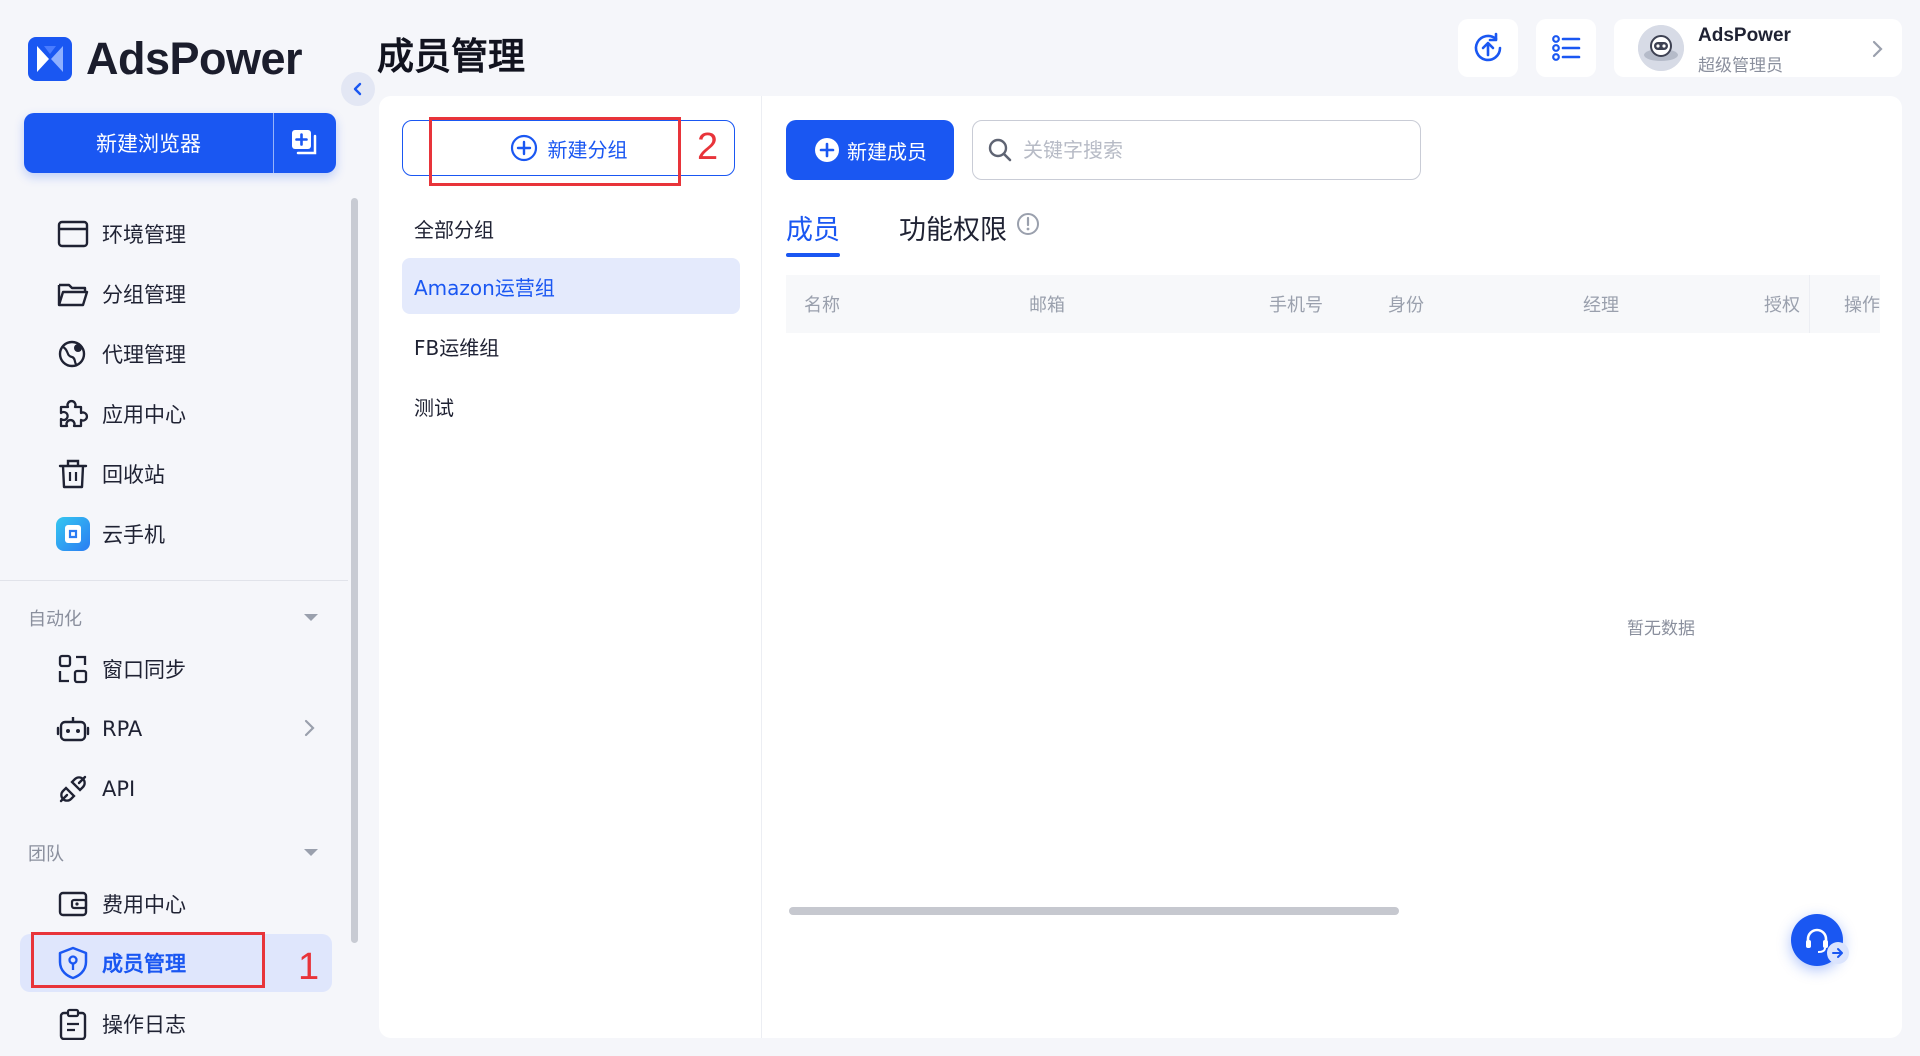 This screenshot has height=1056, width=1920. I want to click on members-table-header: 名称 邮箱 手机号 身份 经理 授权 操作, so click(1333, 304).